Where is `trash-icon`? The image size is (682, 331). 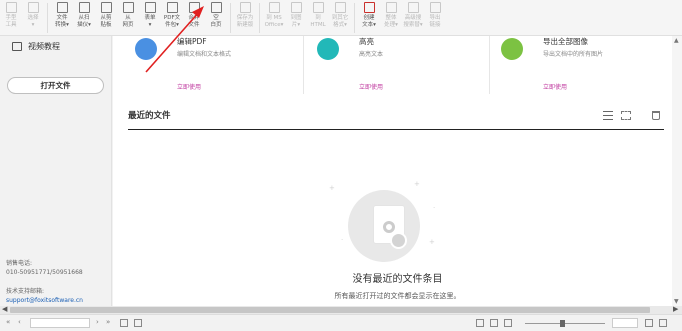 trash-icon is located at coordinates (656, 115).